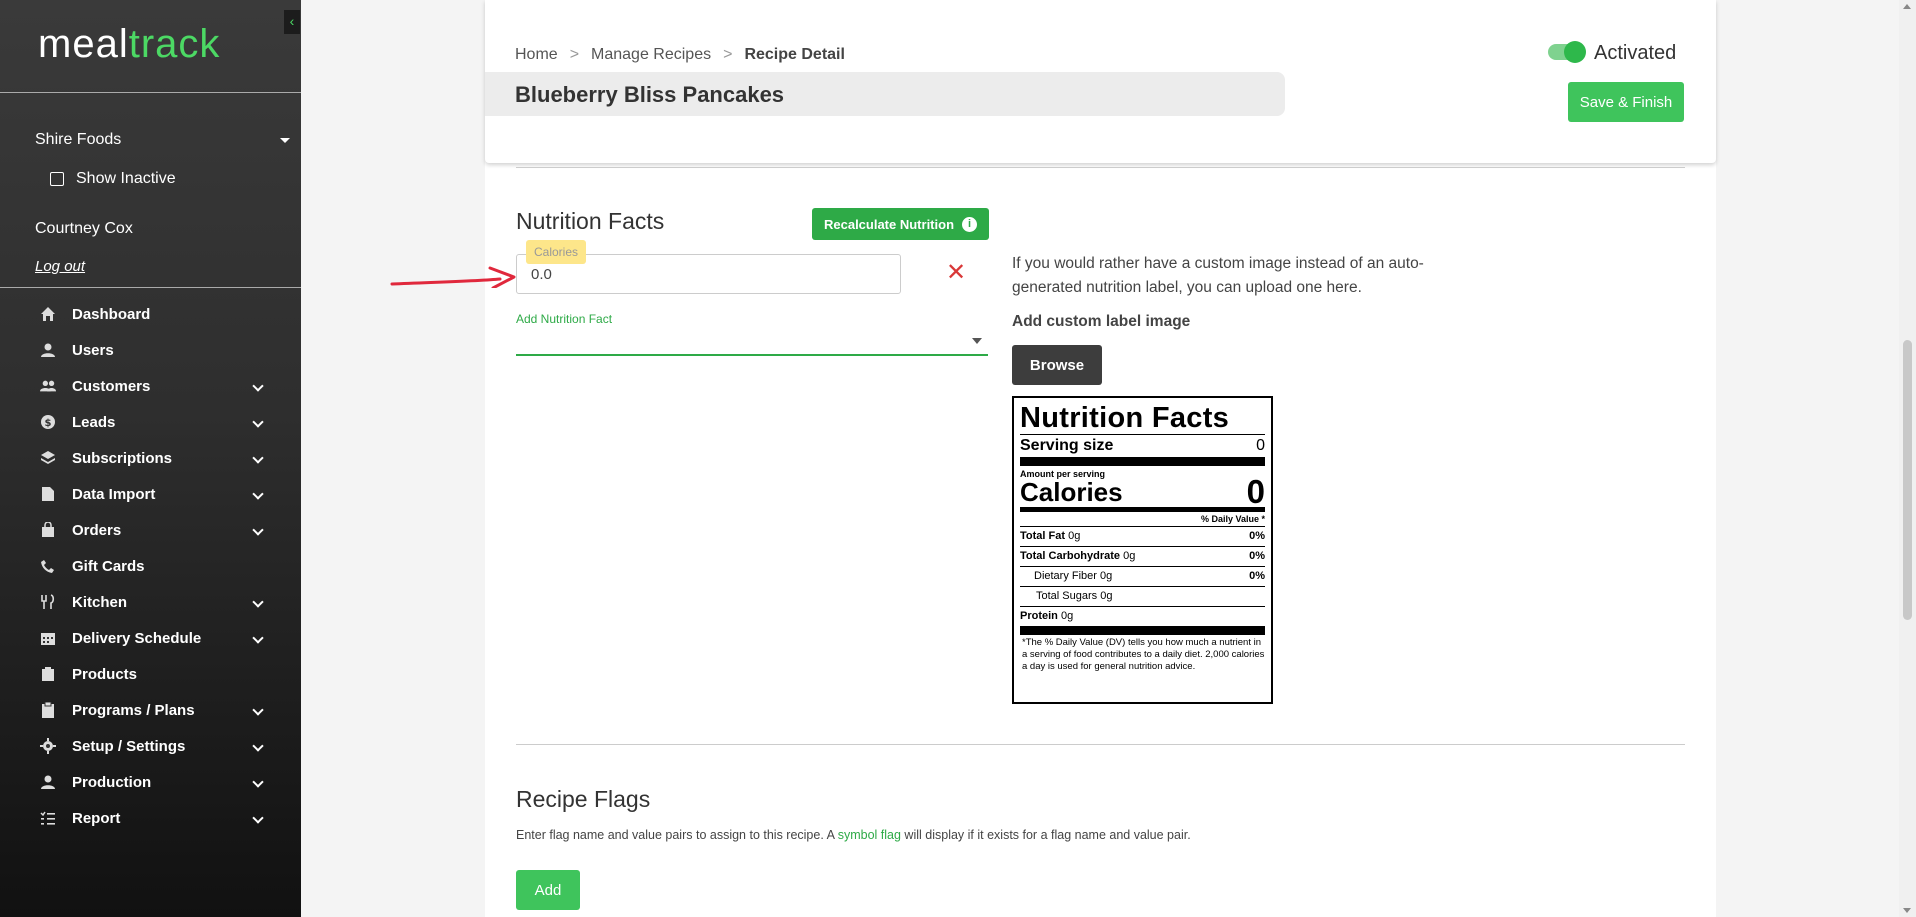 This screenshot has width=1916, height=917. I want to click on sidebar-item-subscriptions: Subscriptions, so click(150, 458).